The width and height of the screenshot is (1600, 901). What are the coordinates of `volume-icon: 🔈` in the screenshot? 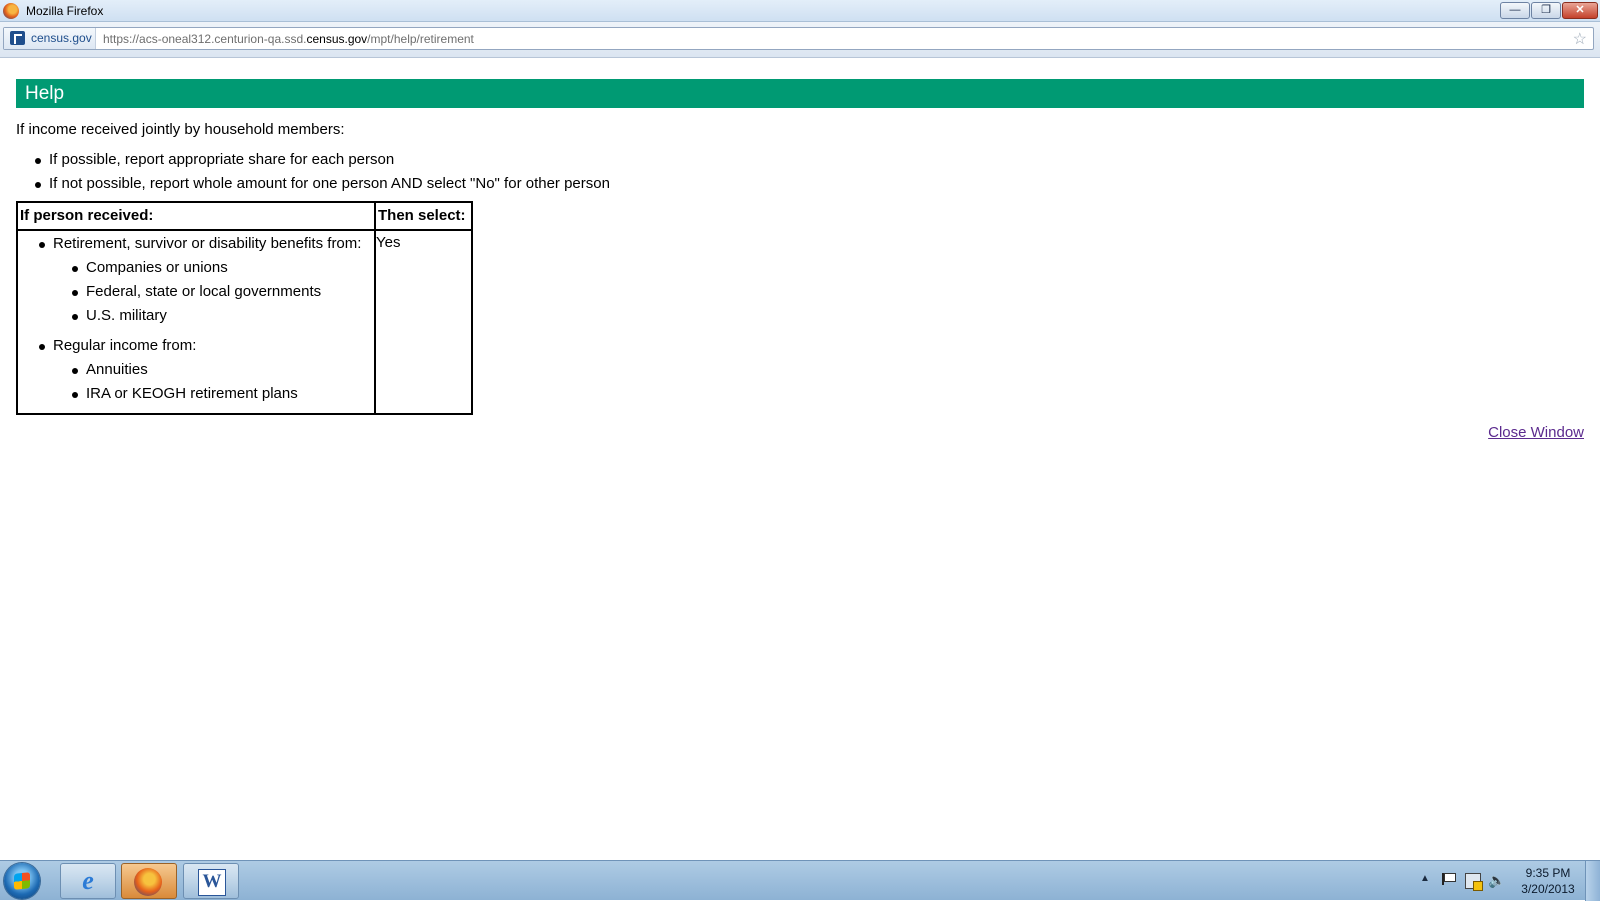 It's located at (1496, 880).